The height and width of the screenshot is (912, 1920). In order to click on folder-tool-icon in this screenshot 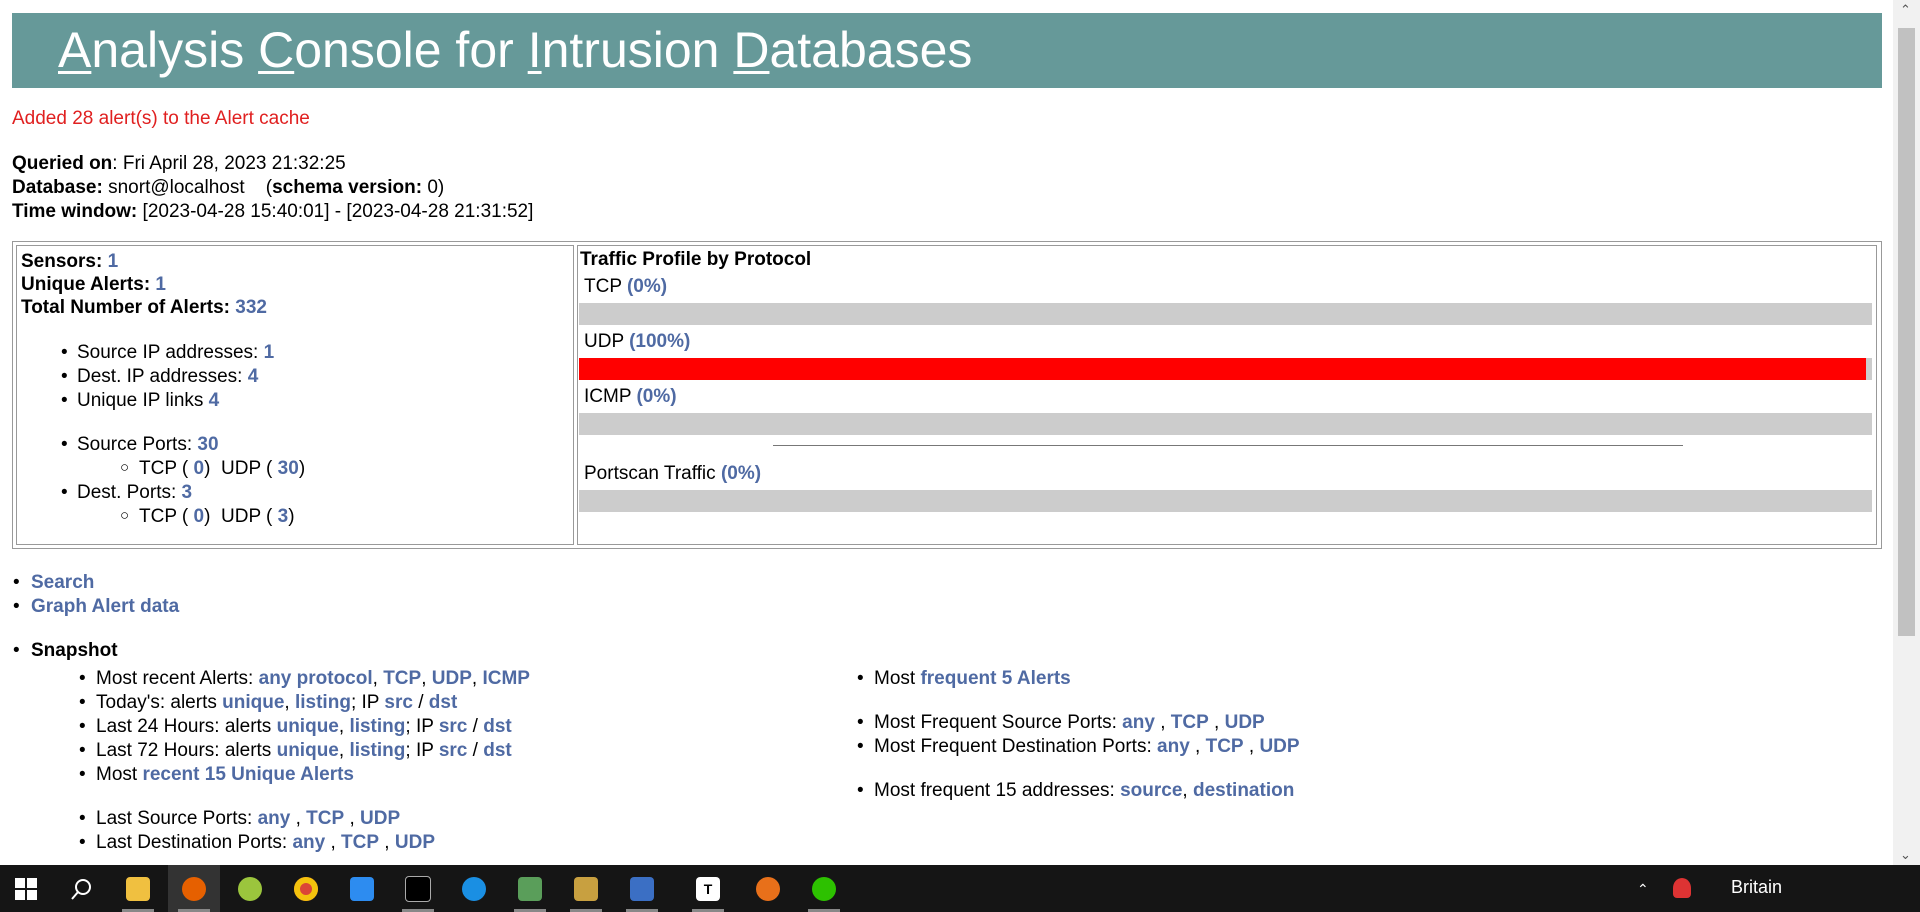, I will do `click(586, 888)`.